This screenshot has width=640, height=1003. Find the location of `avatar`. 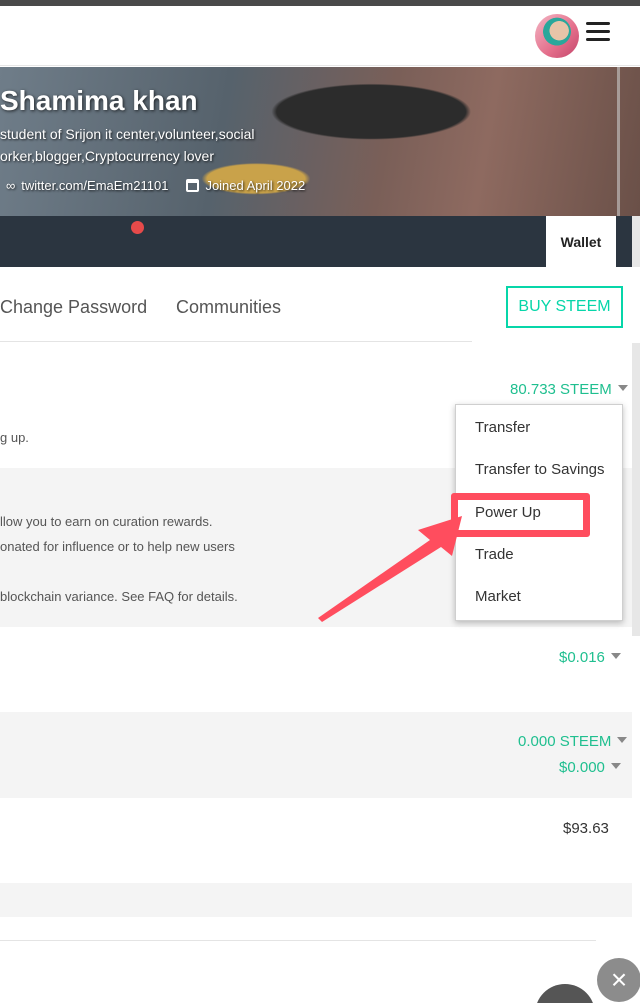

avatar is located at coordinates (557, 36).